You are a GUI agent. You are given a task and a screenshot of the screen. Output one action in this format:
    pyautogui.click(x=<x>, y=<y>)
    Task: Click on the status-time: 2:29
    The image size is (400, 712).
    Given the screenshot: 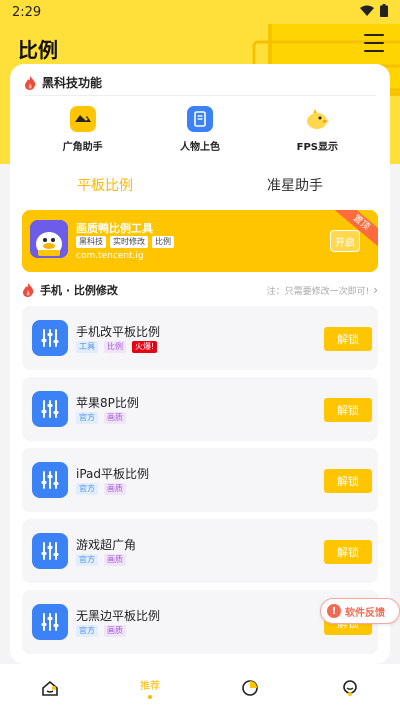 What is the action you would take?
    pyautogui.click(x=27, y=12)
    